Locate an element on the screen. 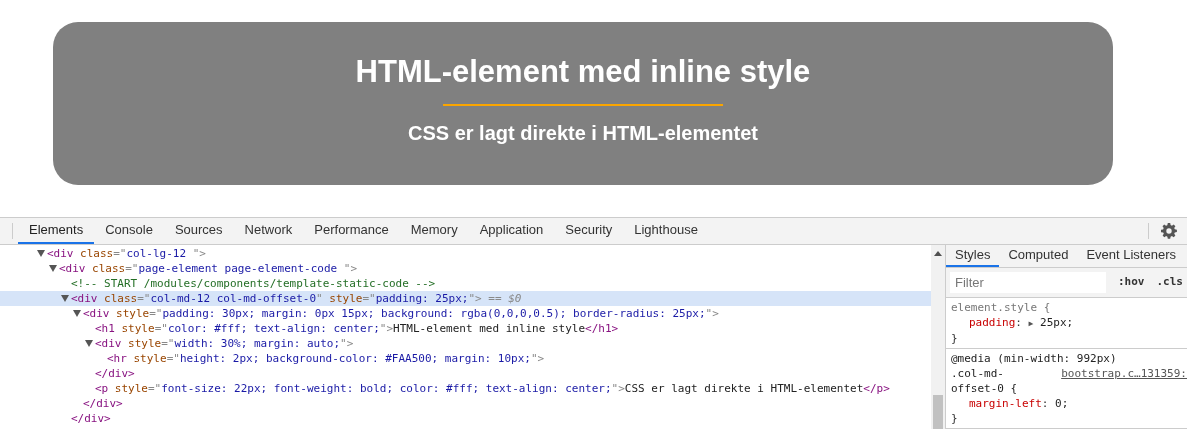 Image resolution: width=1187 pixels, height=429 pixels. code-line: <div style="padding: 30px; margin: 0px 15px; background: rgba(0,0,0,0.5); border-radius: 25px;"> is located at coordinates (401, 313).